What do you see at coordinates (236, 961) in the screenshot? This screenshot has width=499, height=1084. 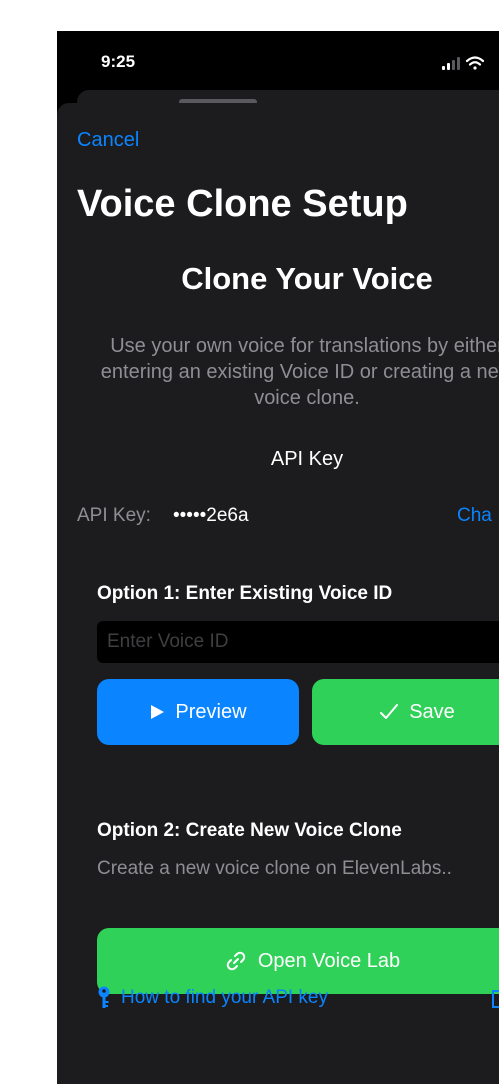 I see `link-icon` at bounding box center [236, 961].